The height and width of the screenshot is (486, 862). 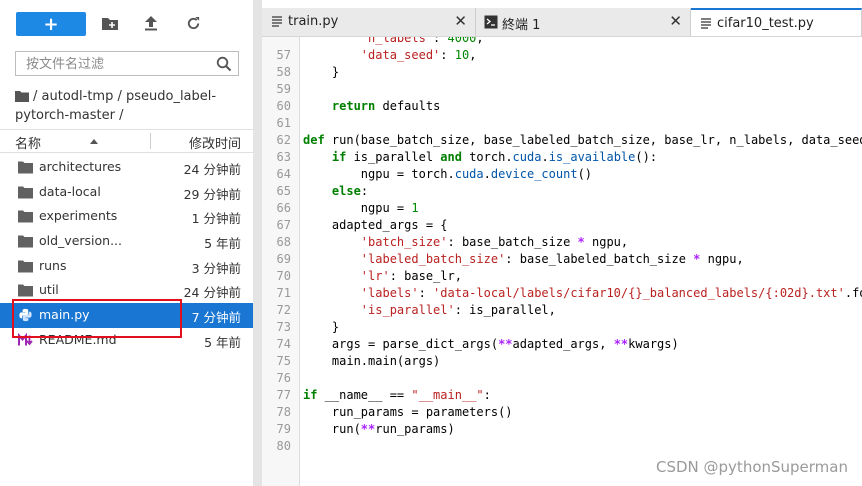 What do you see at coordinates (257, 243) in the screenshot?
I see `panel-splitter` at bounding box center [257, 243].